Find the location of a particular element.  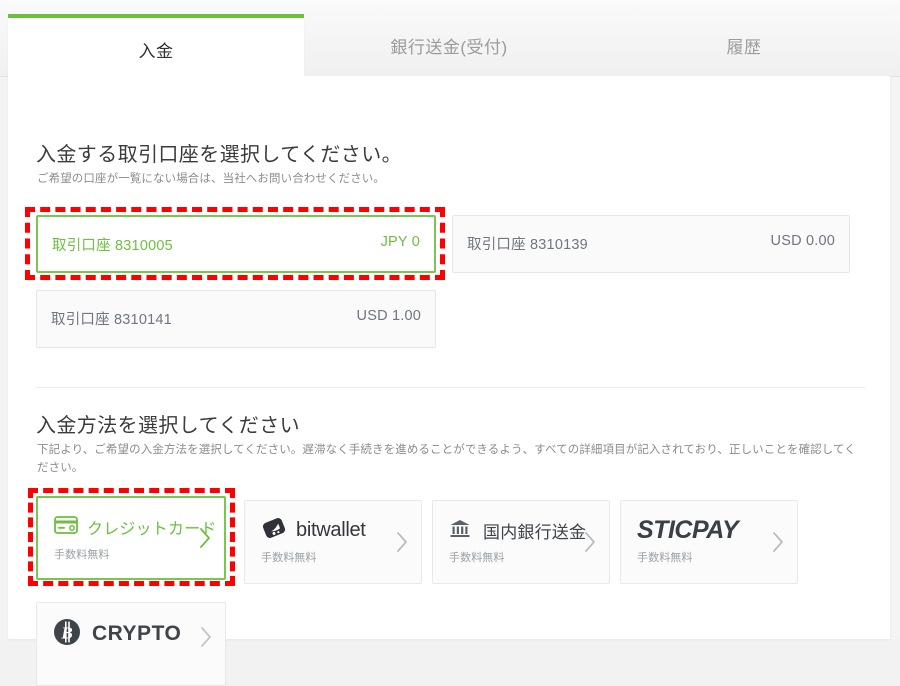

method-logo: STICPAY is located at coordinates (688, 529).